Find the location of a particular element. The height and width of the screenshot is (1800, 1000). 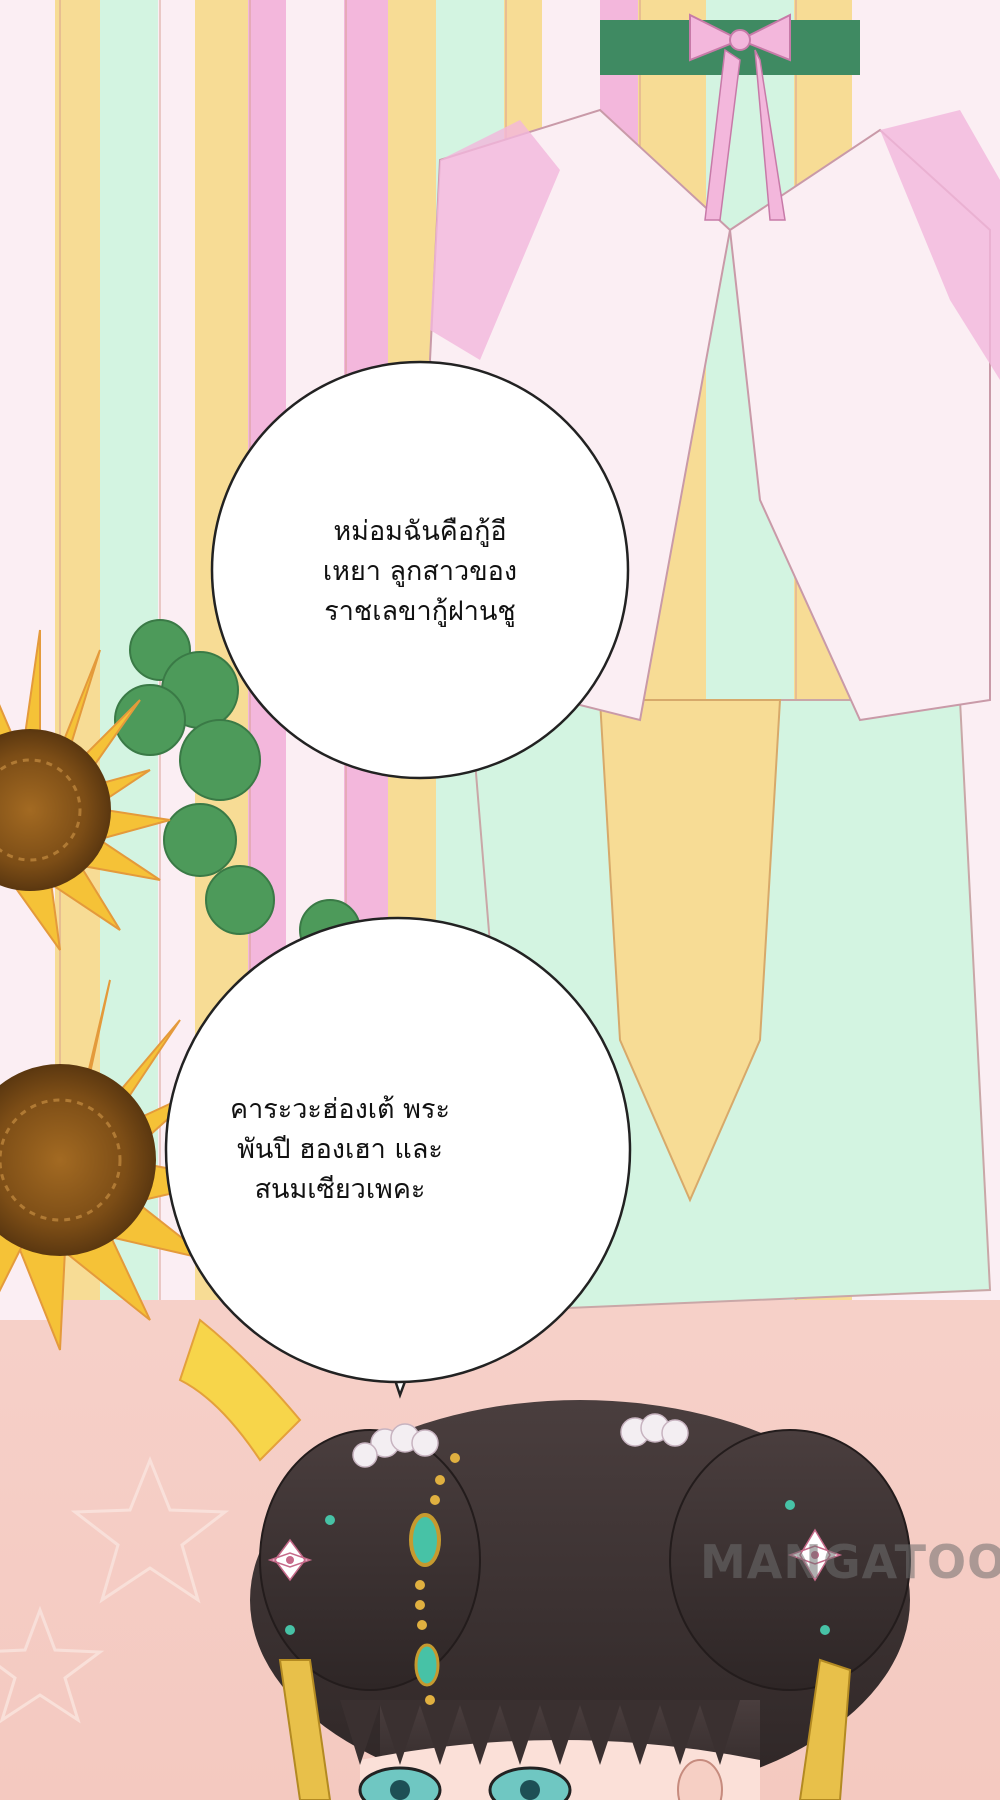

speech-bubble-2-line-2: พันปี ฮองเฮา และ is located at coordinates (340, 1149).